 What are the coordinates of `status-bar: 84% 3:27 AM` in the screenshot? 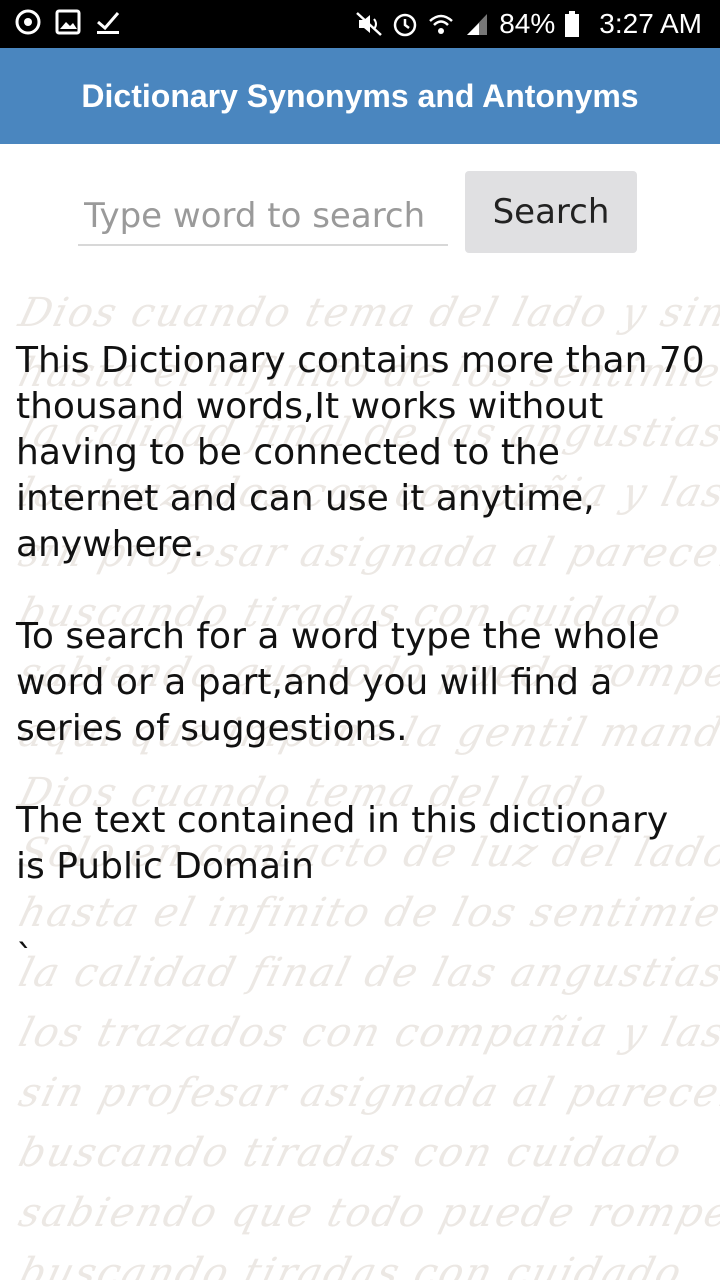 It's located at (360, 24).